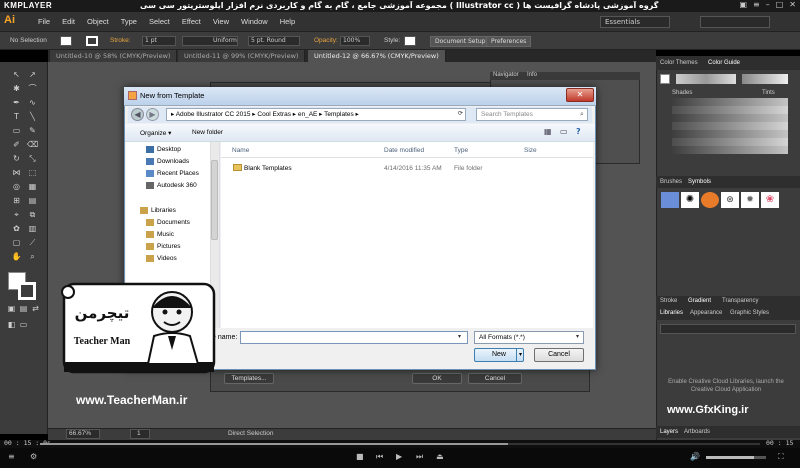  Describe the element at coordinates (120, 40) in the screenshot. I see `stroke-label: Stroke:` at that location.